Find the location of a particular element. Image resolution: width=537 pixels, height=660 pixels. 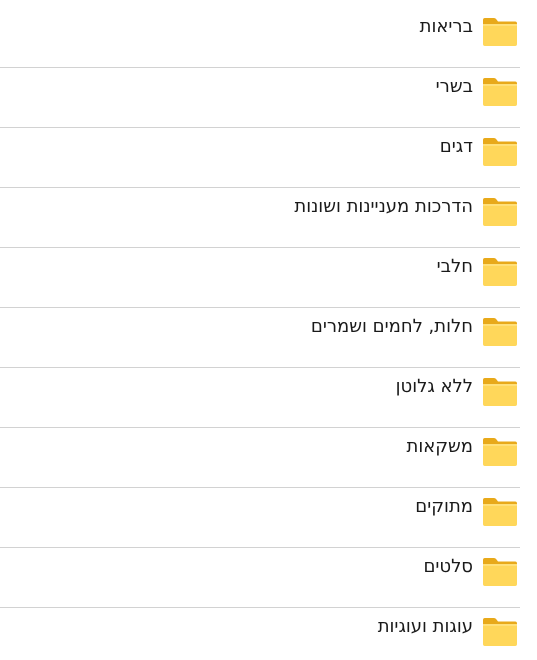

folder-item-content: מתוקים is located at coordinates (260, 510).